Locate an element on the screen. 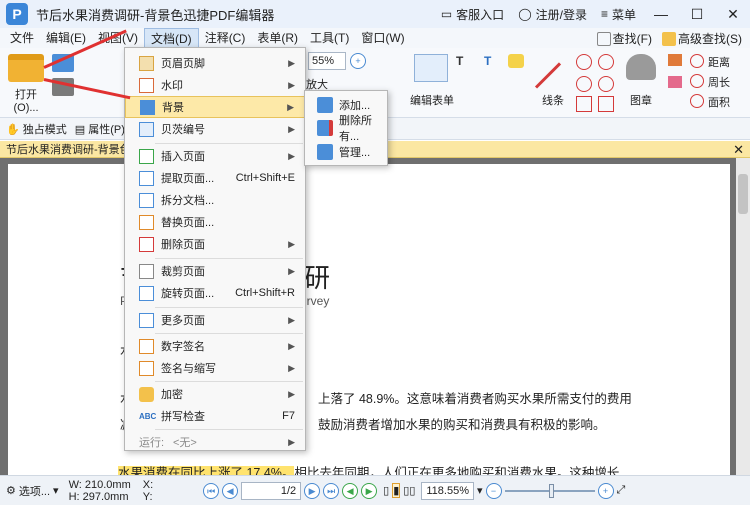 The width and height of the screenshot is (750, 505). chevron-down-icon: ▾ is located at coordinates (480, 490).